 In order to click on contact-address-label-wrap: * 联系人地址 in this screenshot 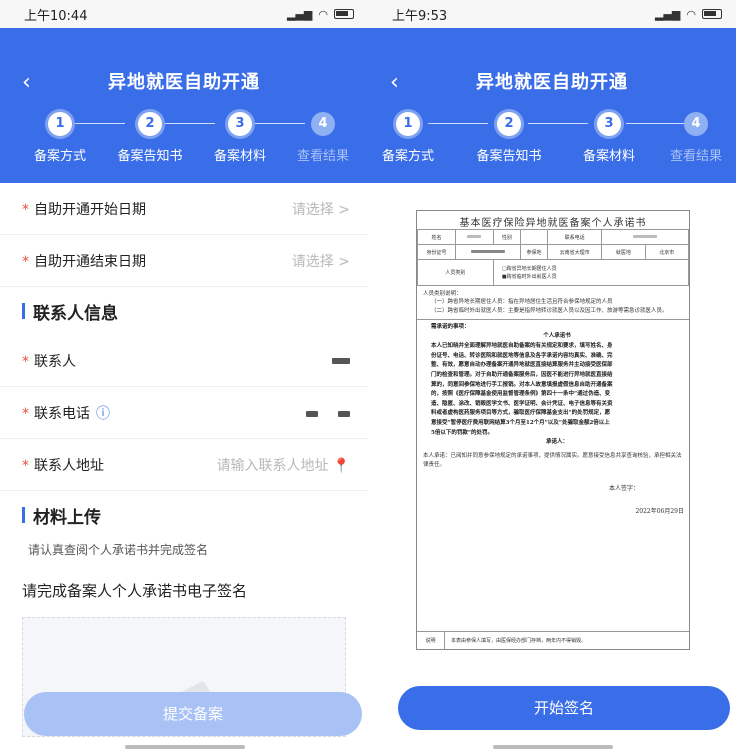, I will do `click(63, 465)`.